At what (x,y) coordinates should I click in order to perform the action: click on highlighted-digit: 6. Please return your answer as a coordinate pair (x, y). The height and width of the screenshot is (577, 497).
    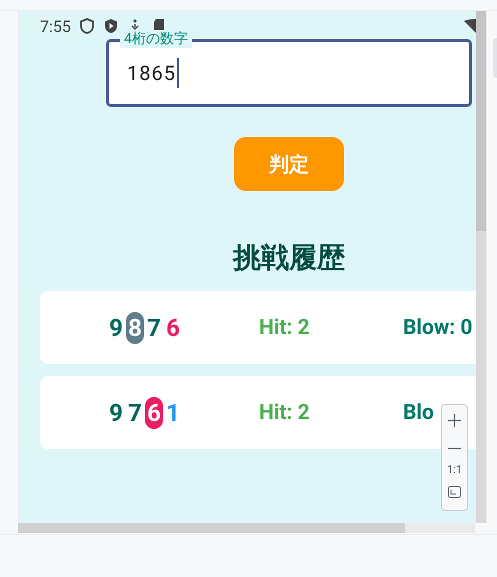
    Looking at the image, I should click on (154, 412).